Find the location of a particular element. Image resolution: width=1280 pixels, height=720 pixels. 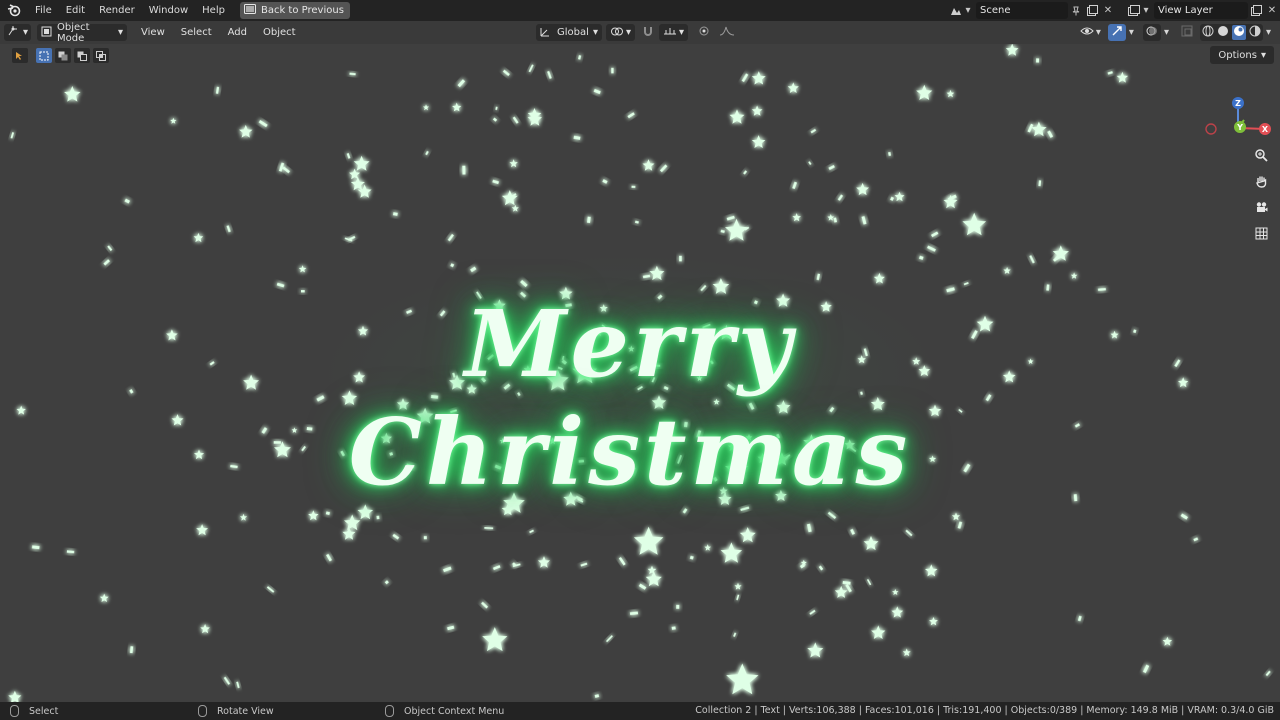

selection-mode-intersect is located at coordinates (101, 55).